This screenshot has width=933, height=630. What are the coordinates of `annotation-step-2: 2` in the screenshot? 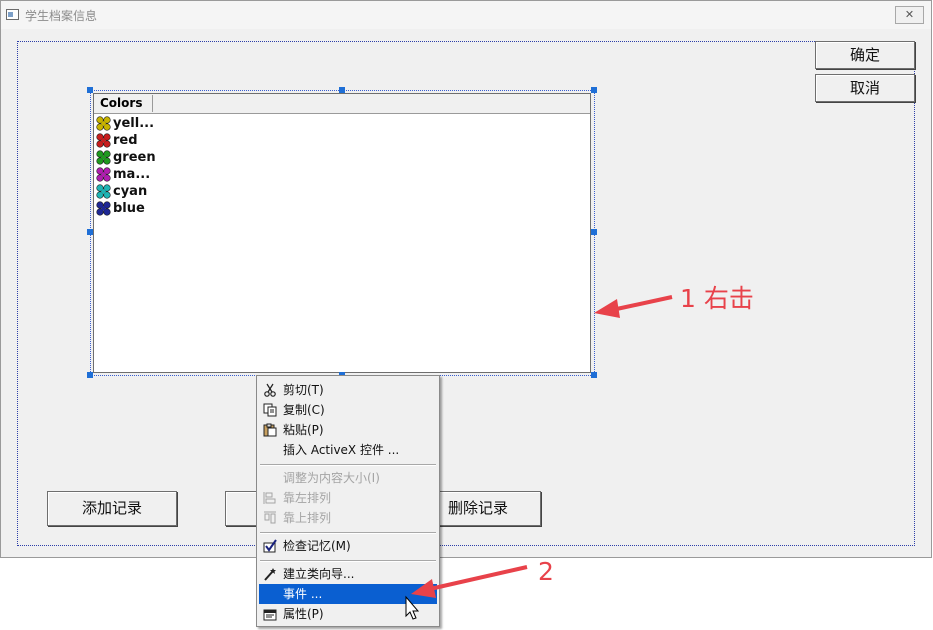 It's located at (546, 571).